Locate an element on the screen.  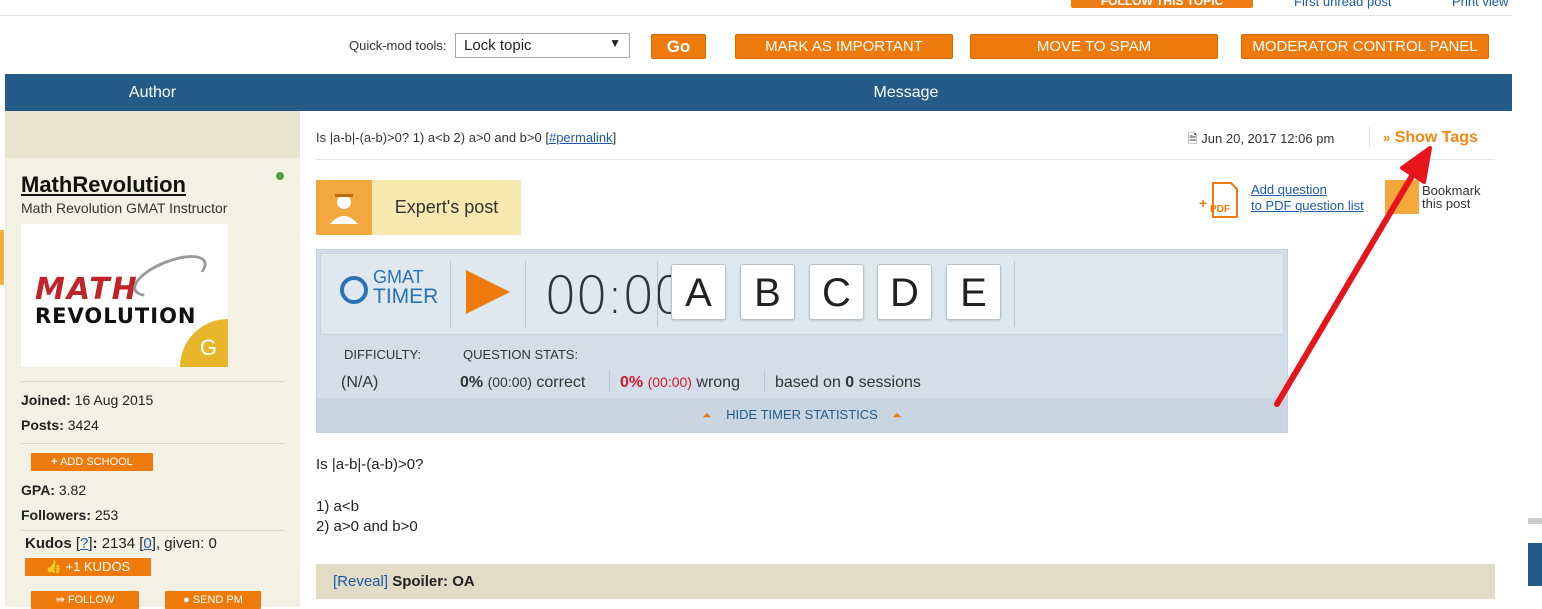
timer-clock: 00:00 is located at coordinates (615, 296).